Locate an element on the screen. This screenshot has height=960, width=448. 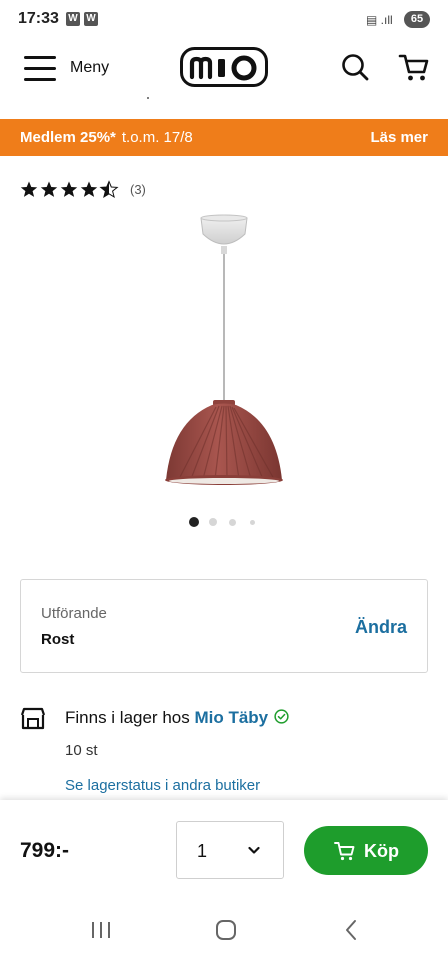
carousel-dot-active is located at coordinates (194, 522).